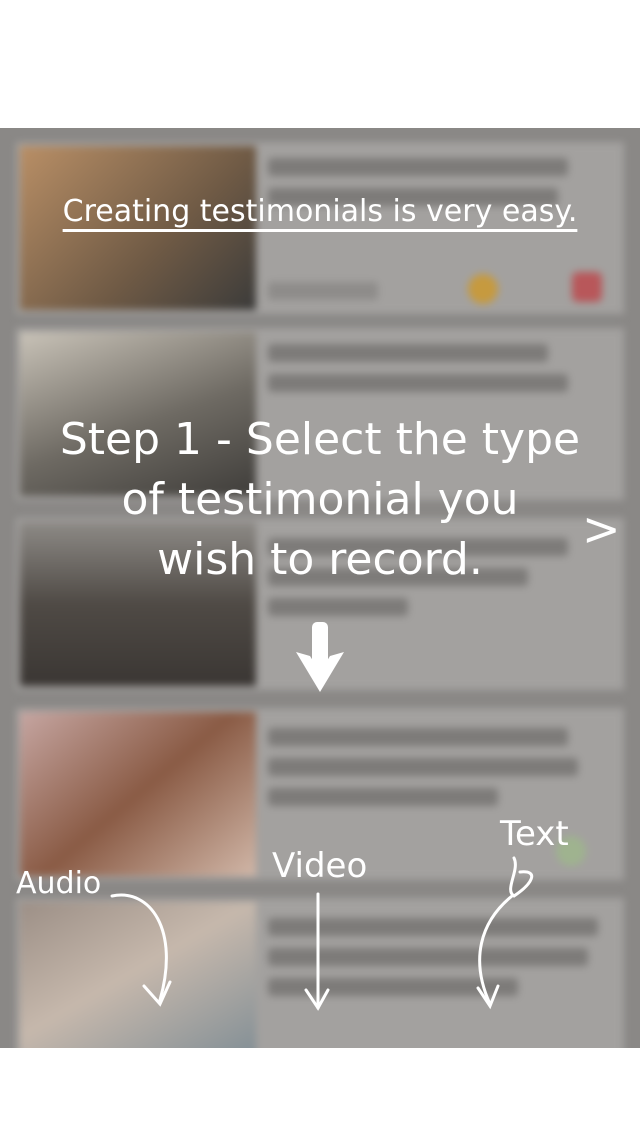  I want to click on step-line: of testimonial you, so click(320, 499).